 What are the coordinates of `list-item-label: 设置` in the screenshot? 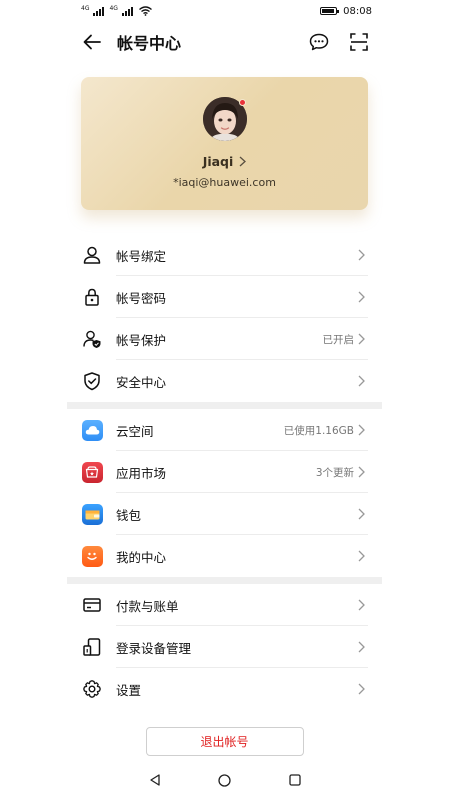 It's located at (129, 690).